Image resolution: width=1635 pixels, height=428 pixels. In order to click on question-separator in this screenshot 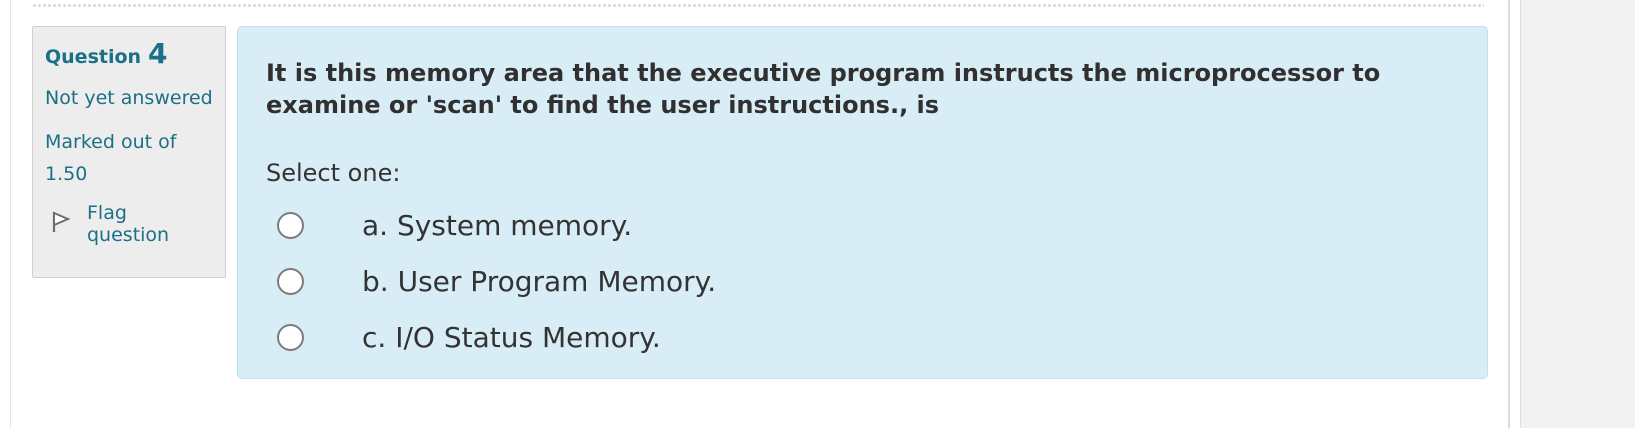, I will do `click(758, 6)`.